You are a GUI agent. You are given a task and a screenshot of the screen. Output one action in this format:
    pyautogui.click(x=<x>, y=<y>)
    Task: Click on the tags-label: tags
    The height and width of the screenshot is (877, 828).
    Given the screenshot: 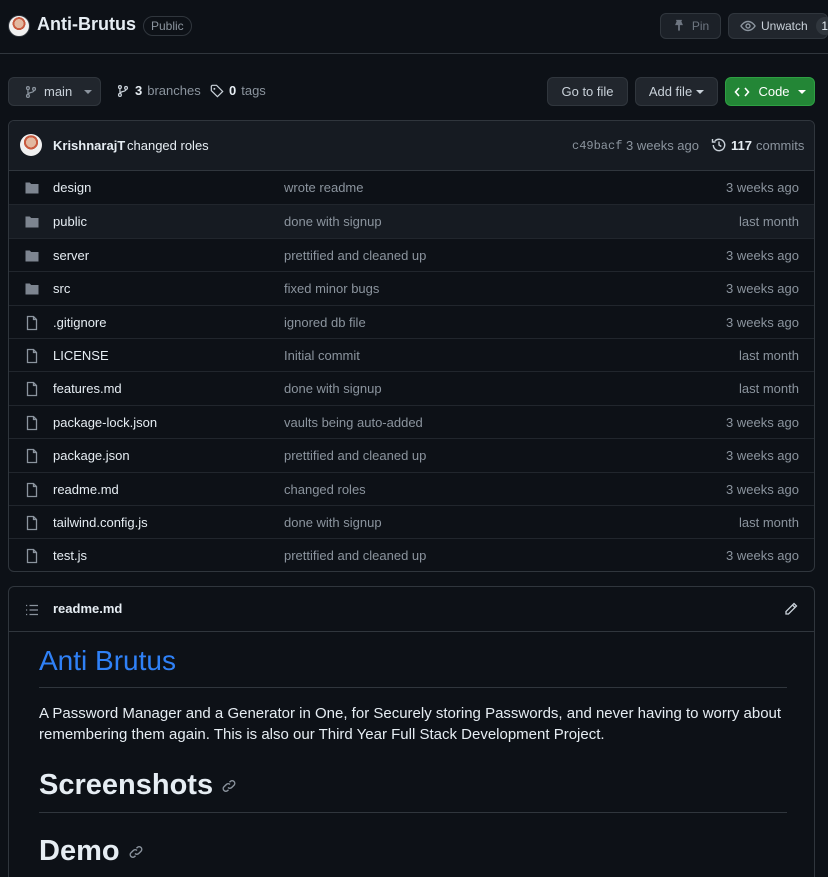 What is the action you would take?
    pyautogui.click(x=253, y=90)
    